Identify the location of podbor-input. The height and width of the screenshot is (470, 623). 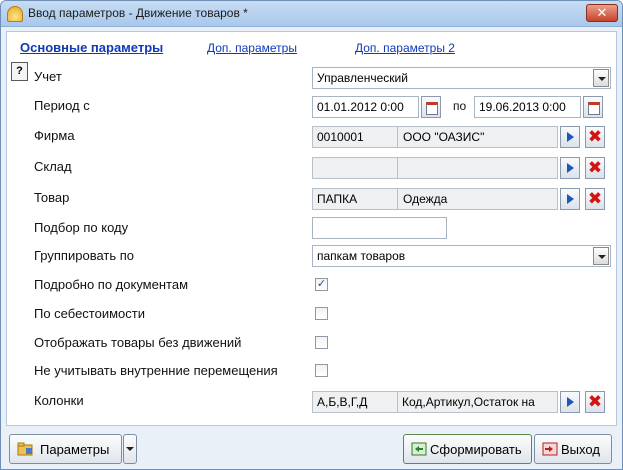
(379, 228).